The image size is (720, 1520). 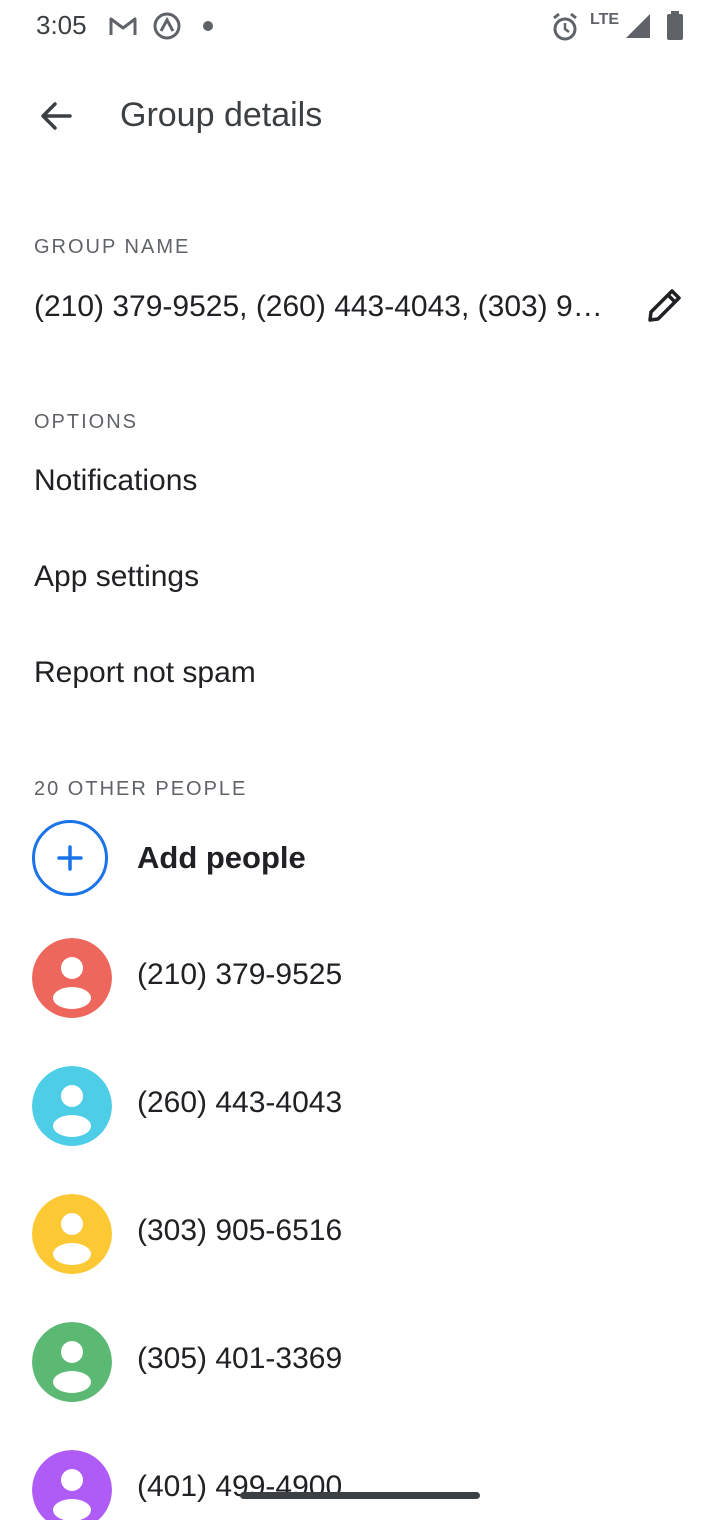 I want to click on status-bar: 3:05 LTE, so click(x=360, y=27).